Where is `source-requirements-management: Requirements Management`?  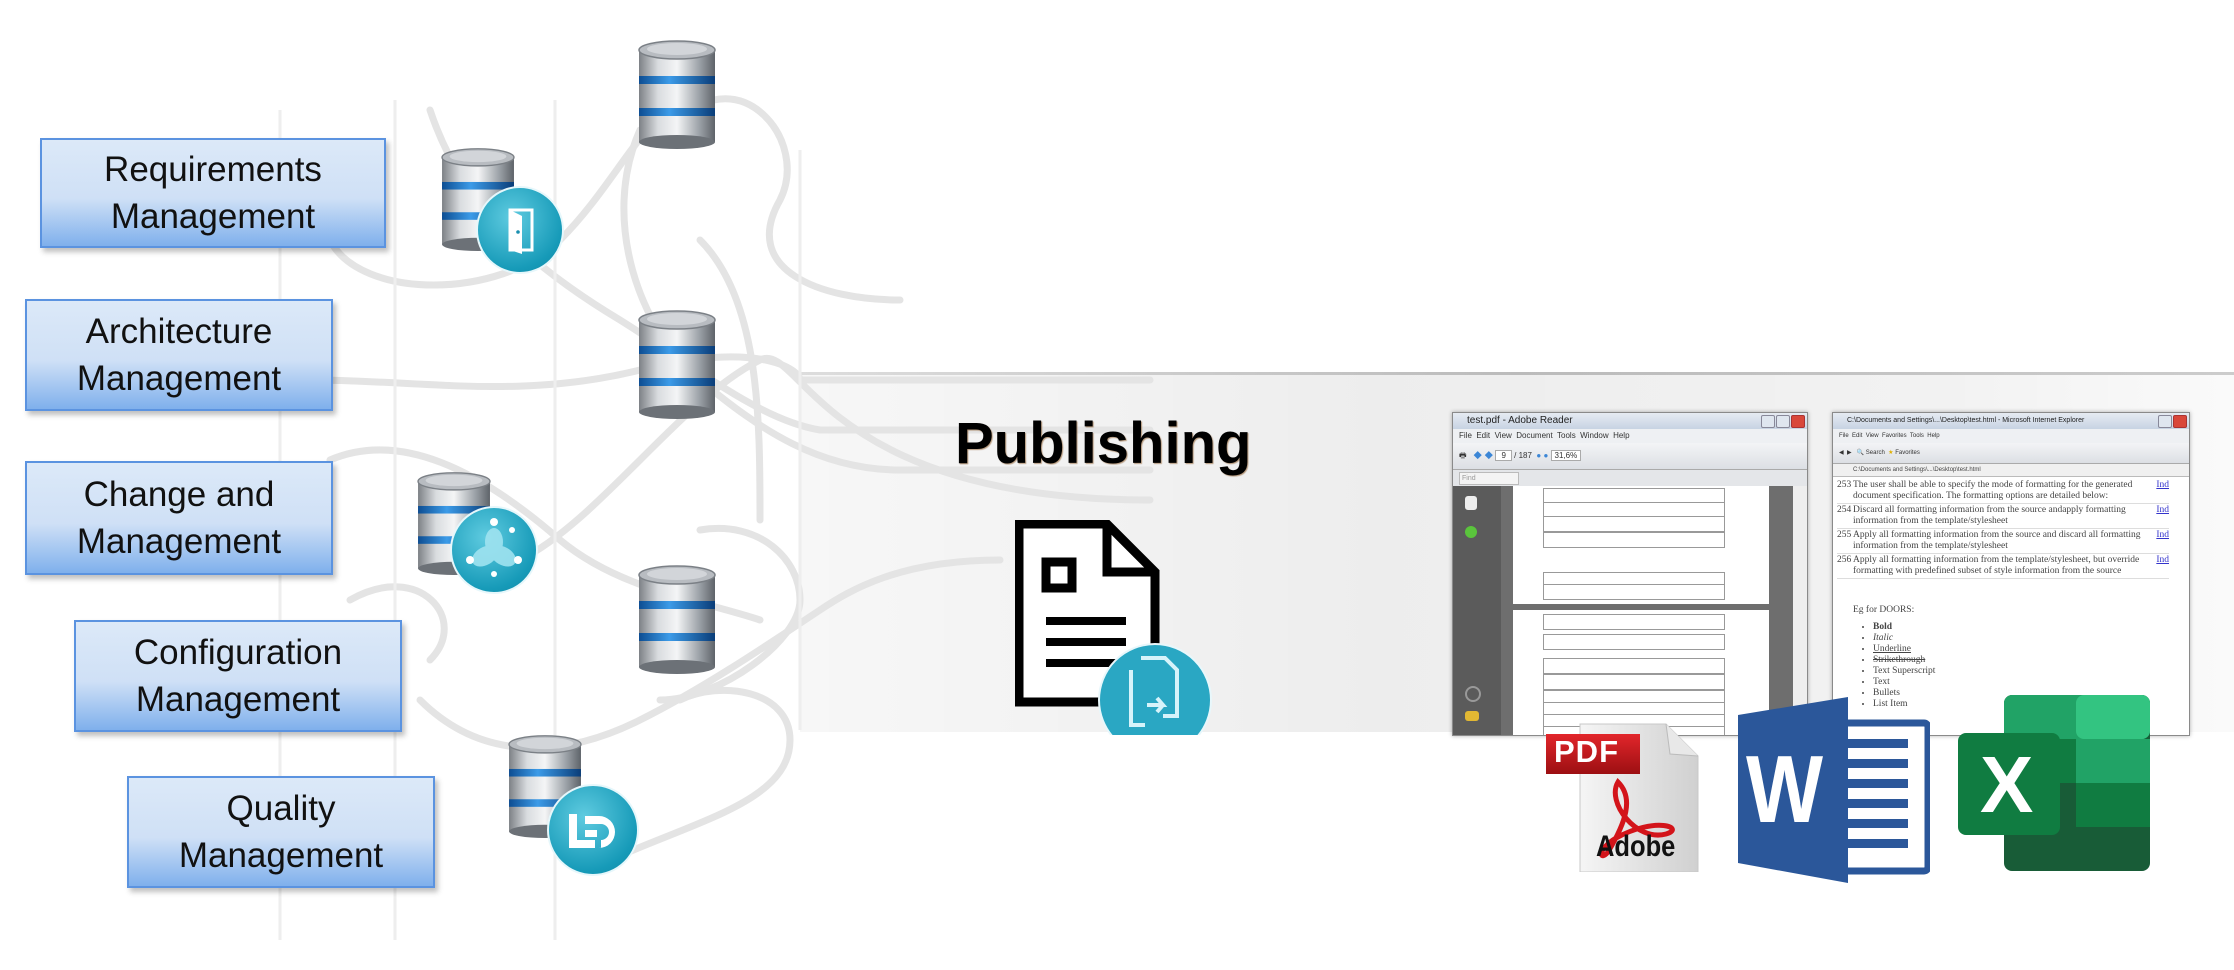 source-requirements-management: Requirements Management is located at coordinates (213, 193).